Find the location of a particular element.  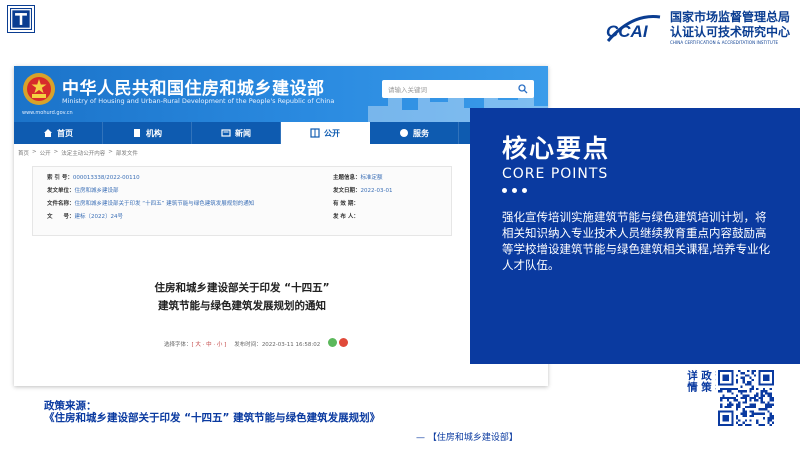

nav-organization: 机构 is located at coordinates (147, 133).